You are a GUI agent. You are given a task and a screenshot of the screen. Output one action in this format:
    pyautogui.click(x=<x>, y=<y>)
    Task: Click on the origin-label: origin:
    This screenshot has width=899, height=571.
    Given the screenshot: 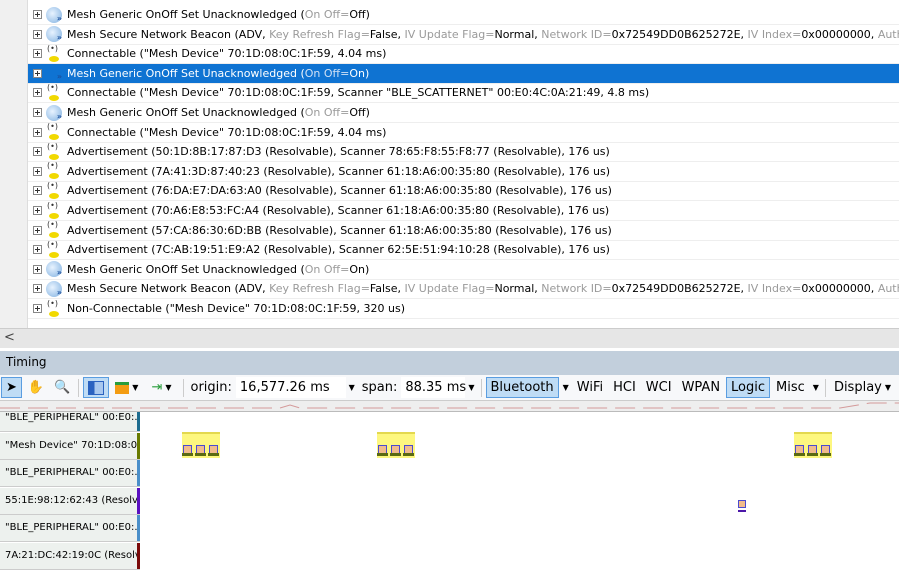 What is the action you would take?
    pyautogui.click(x=211, y=387)
    